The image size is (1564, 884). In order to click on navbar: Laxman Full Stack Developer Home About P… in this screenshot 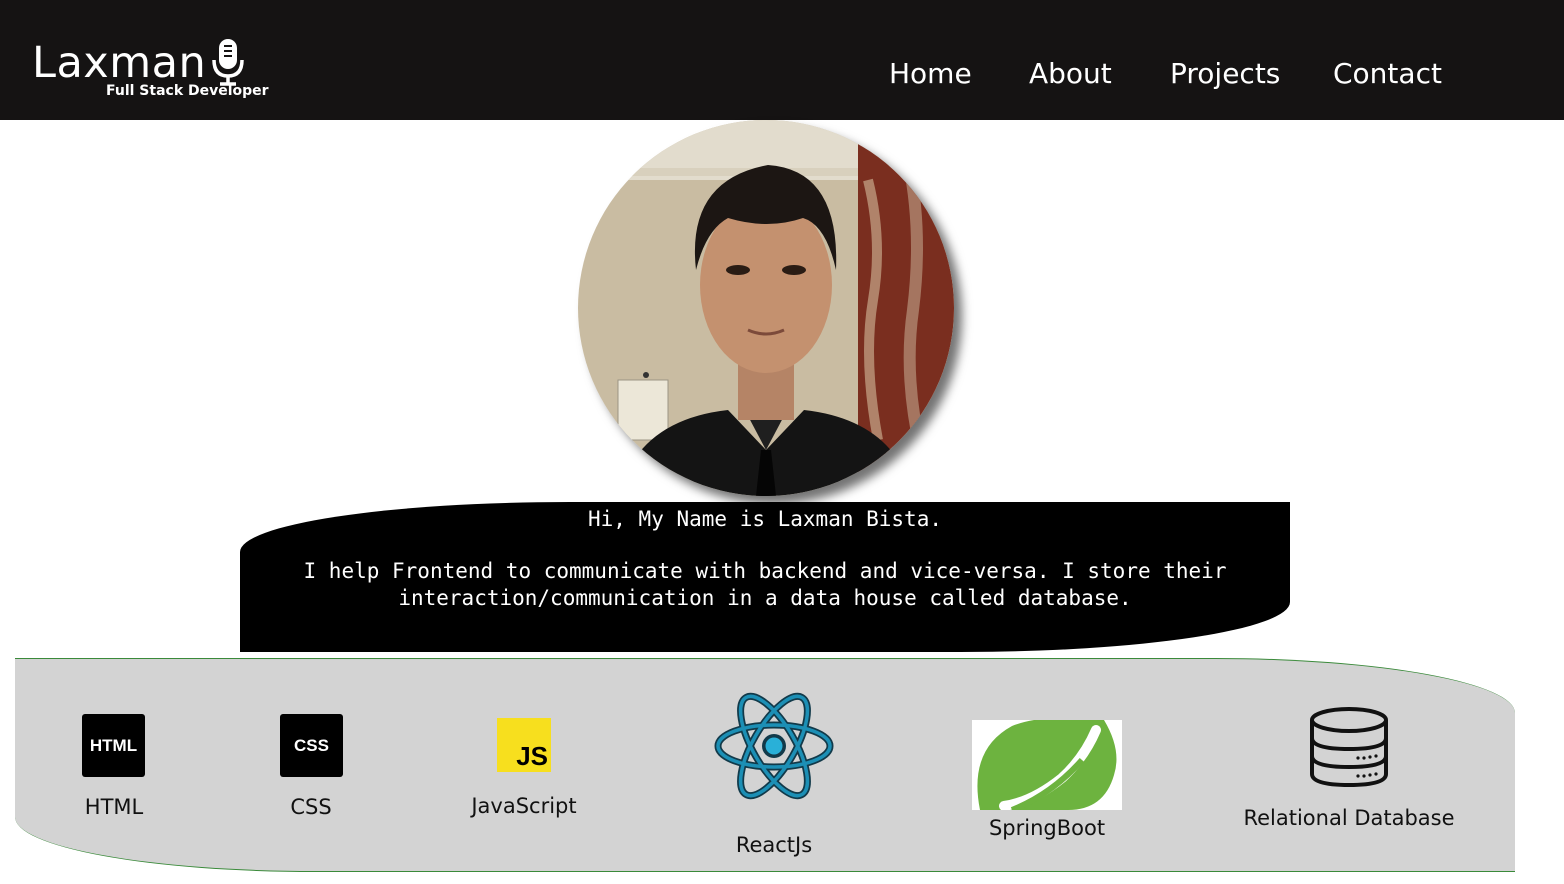, I will do `click(782, 60)`.